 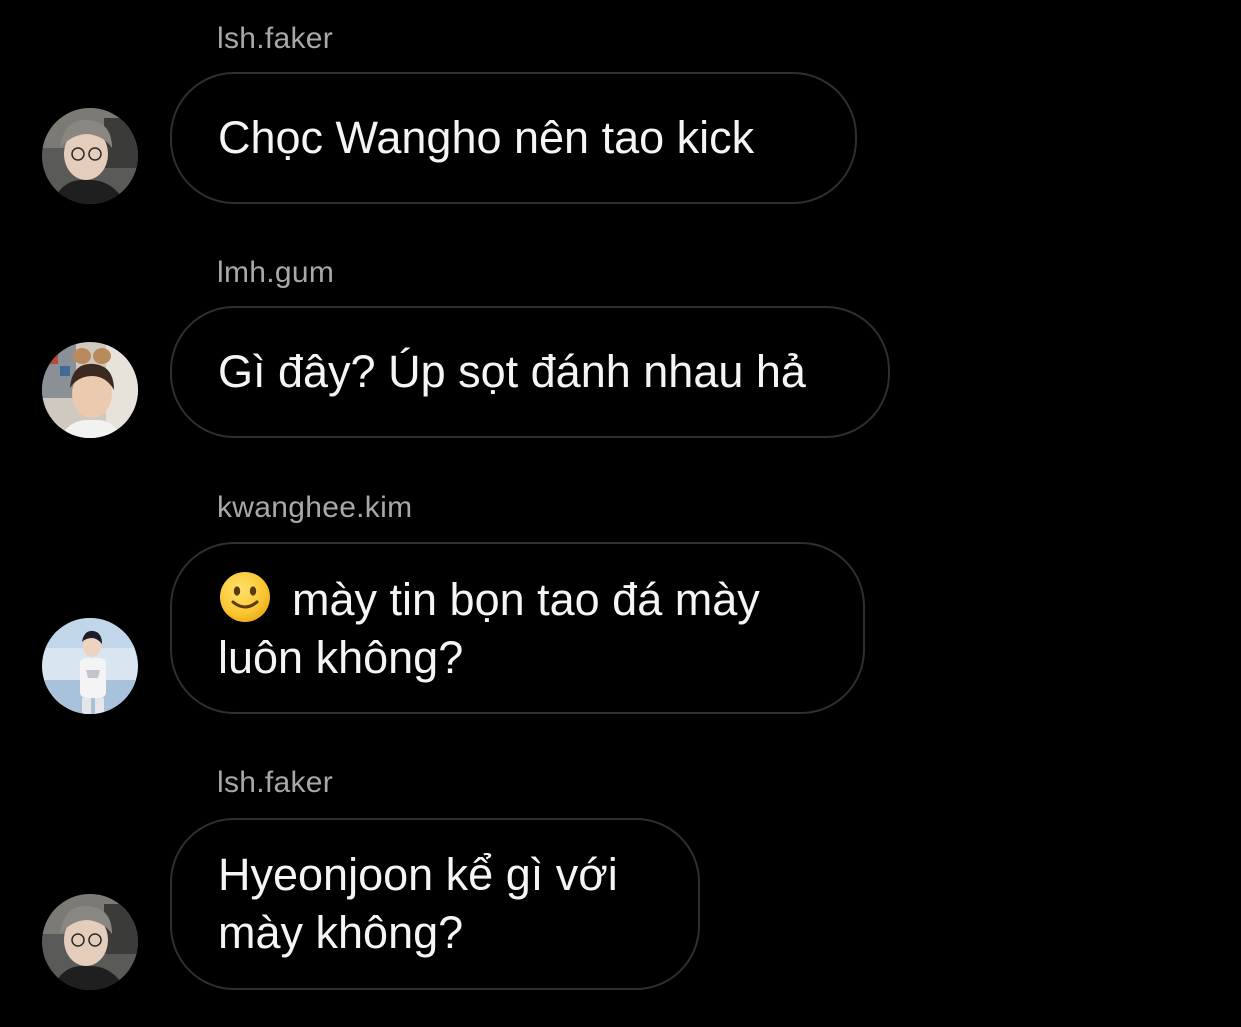 I want to click on message-bubble: Chọc Wangho nên tao kick, so click(x=513, y=138).